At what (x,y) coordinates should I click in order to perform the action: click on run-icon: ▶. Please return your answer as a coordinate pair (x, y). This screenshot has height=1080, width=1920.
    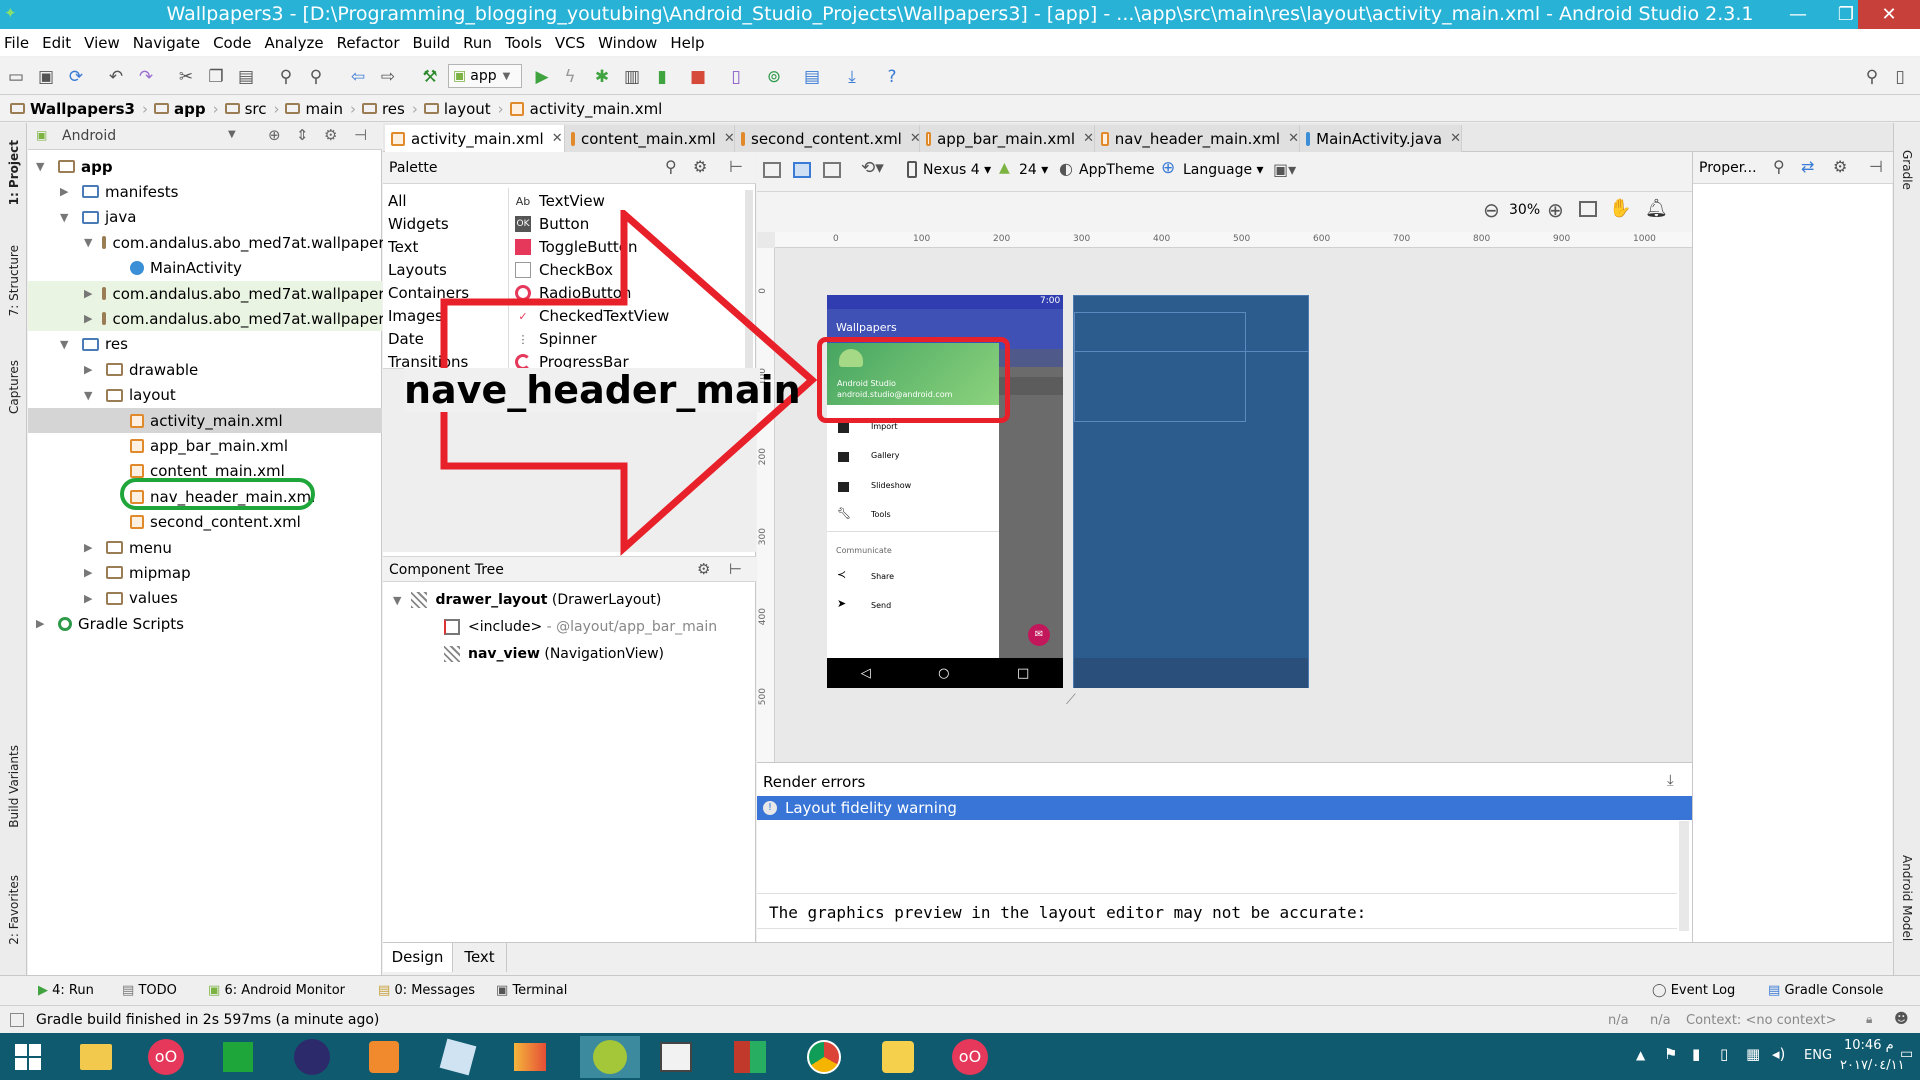
    Looking at the image, I should click on (542, 77).